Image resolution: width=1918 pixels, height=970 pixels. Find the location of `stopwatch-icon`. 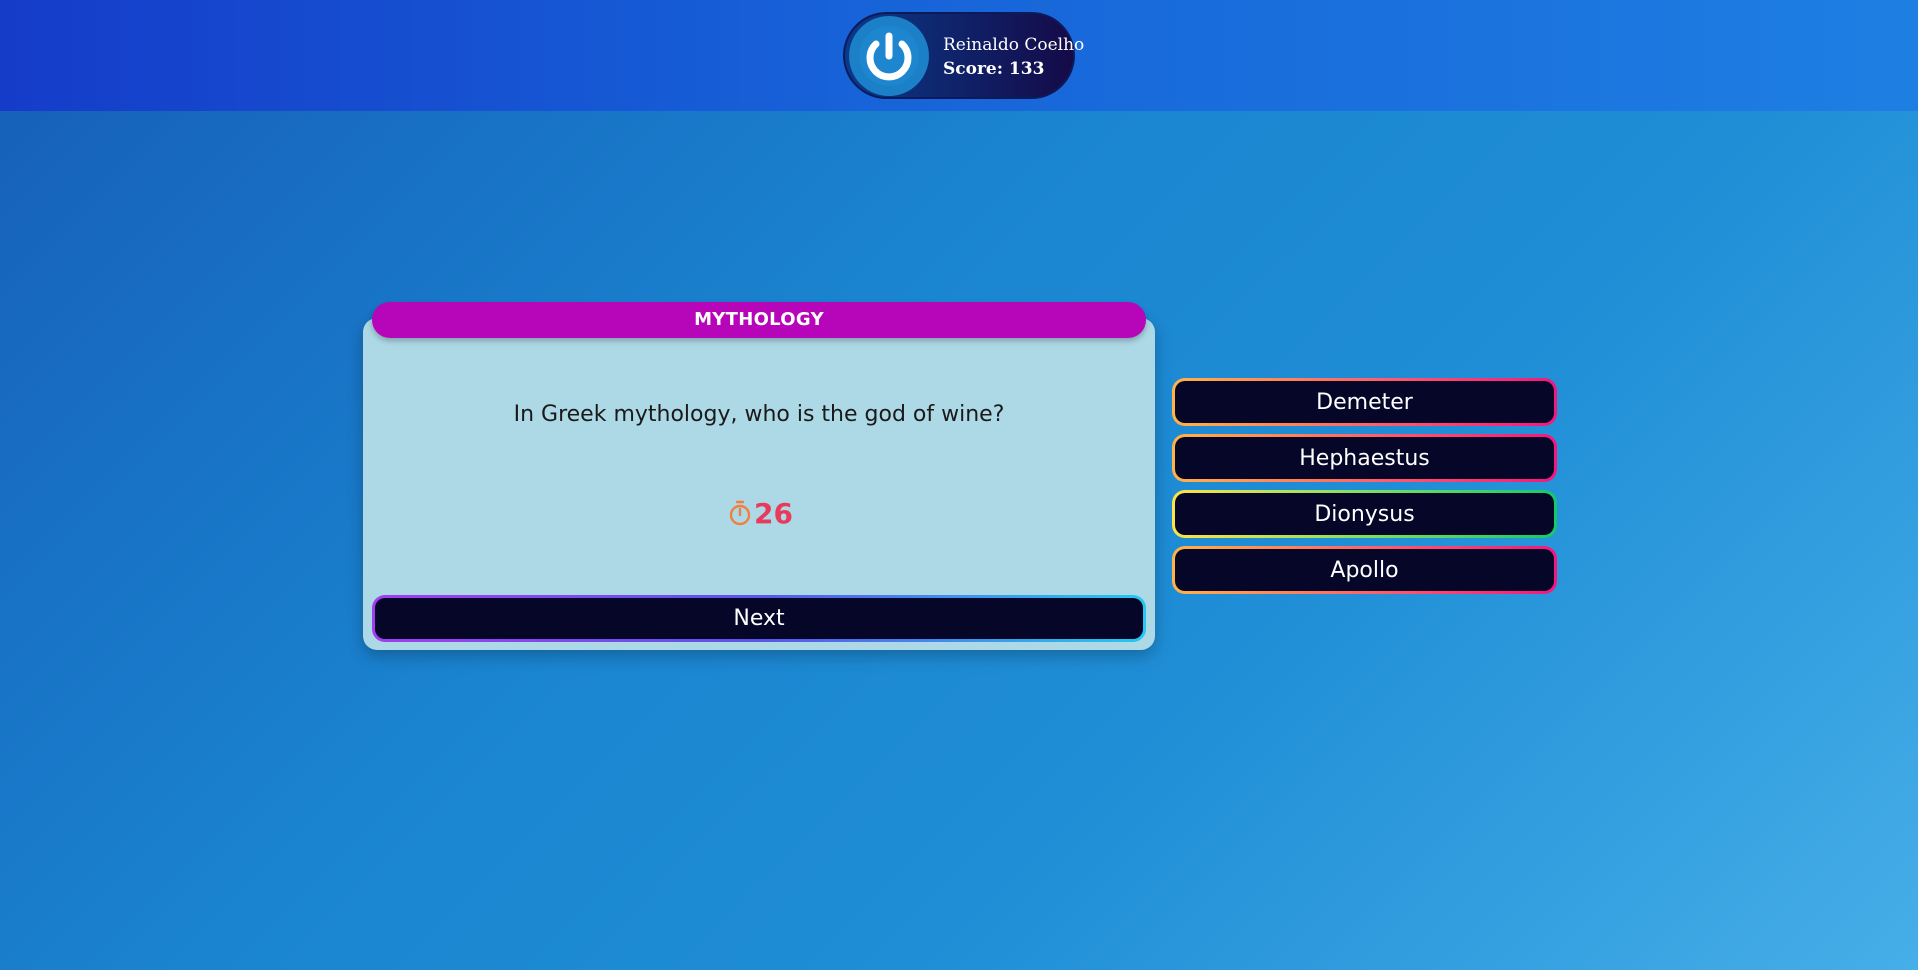

stopwatch-icon is located at coordinates (740, 513).